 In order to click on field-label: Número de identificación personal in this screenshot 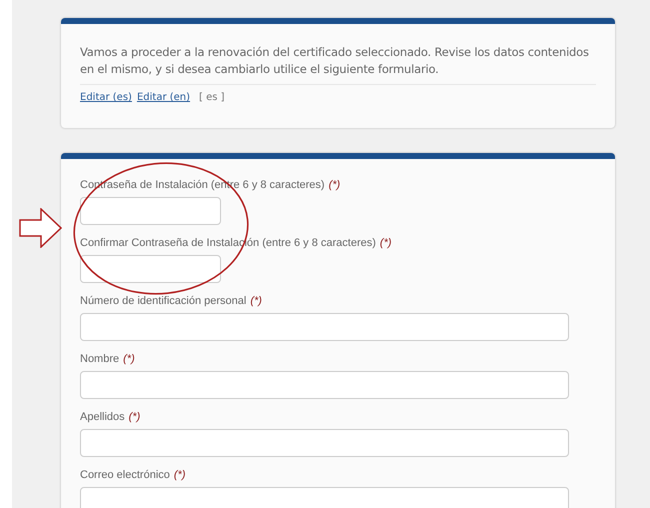, I will do `click(163, 301)`.